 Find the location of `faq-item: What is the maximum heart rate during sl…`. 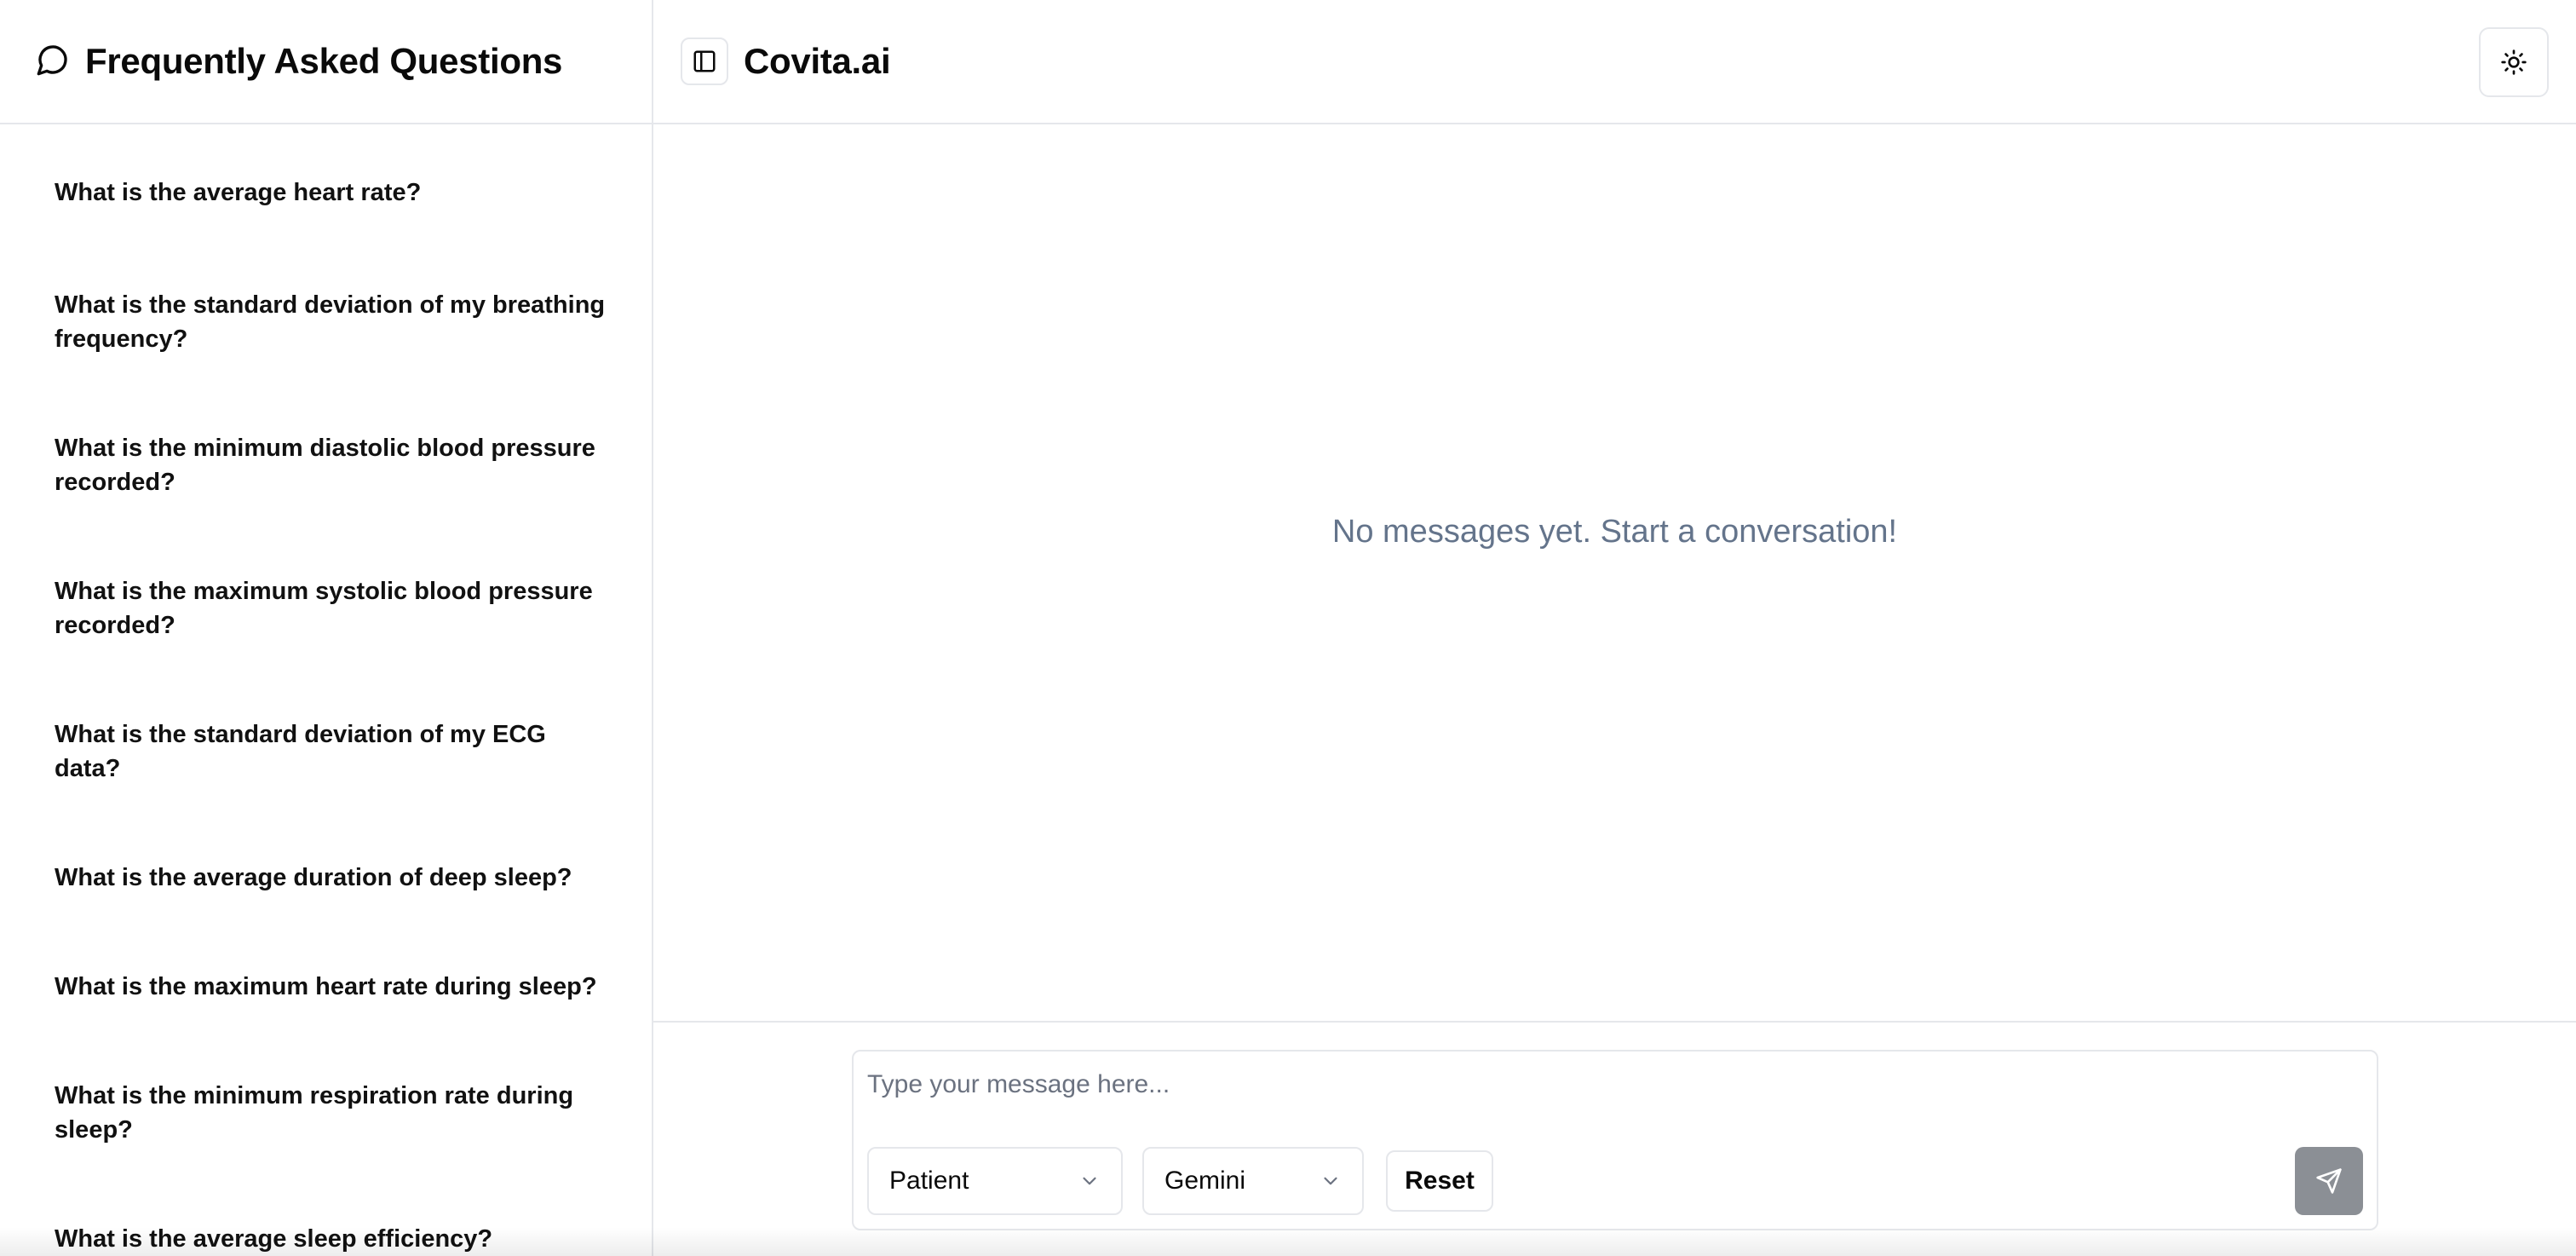

faq-item: What is the maximum heart rate during sl… is located at coordinates (332, 987).